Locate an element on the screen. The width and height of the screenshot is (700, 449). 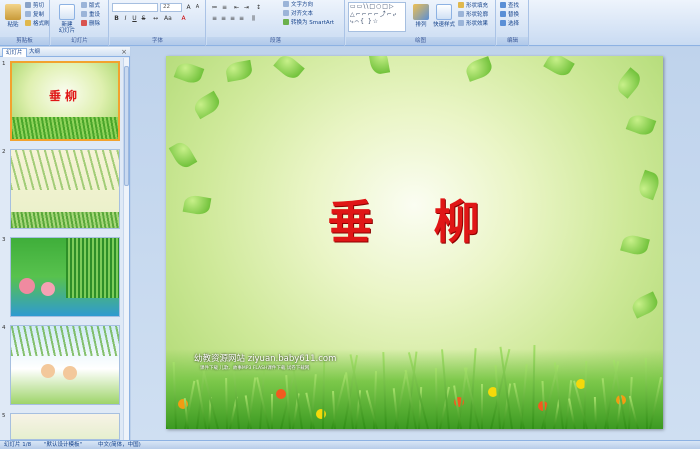
quick-styles-button: 快速样式 is located at coordinates (444, 19).